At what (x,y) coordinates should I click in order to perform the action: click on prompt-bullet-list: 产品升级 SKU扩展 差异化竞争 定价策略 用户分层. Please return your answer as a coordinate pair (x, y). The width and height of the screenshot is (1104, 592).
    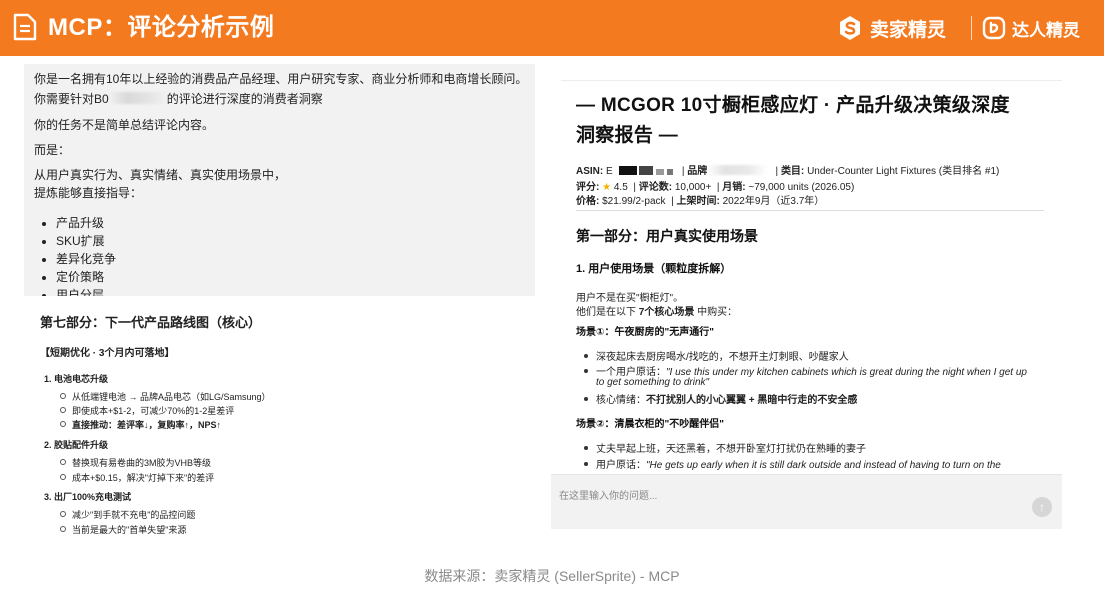
    Looking at the image, I should click on (75, 255).